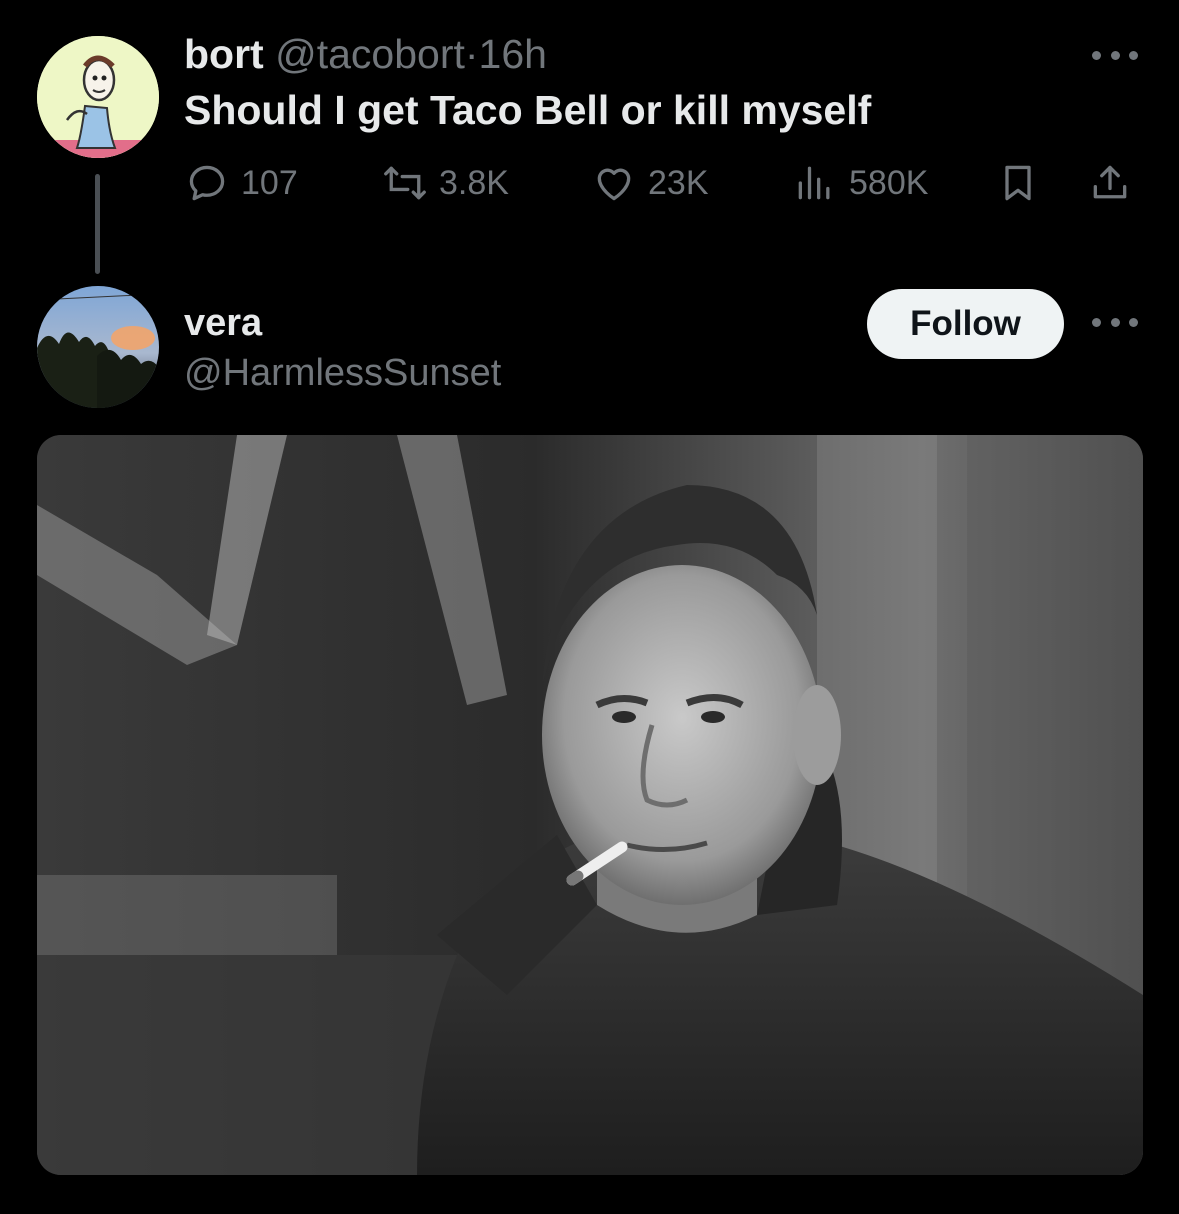 The image size is (1179, 1214). I want to click on avatar-vera, so click(98, 347).